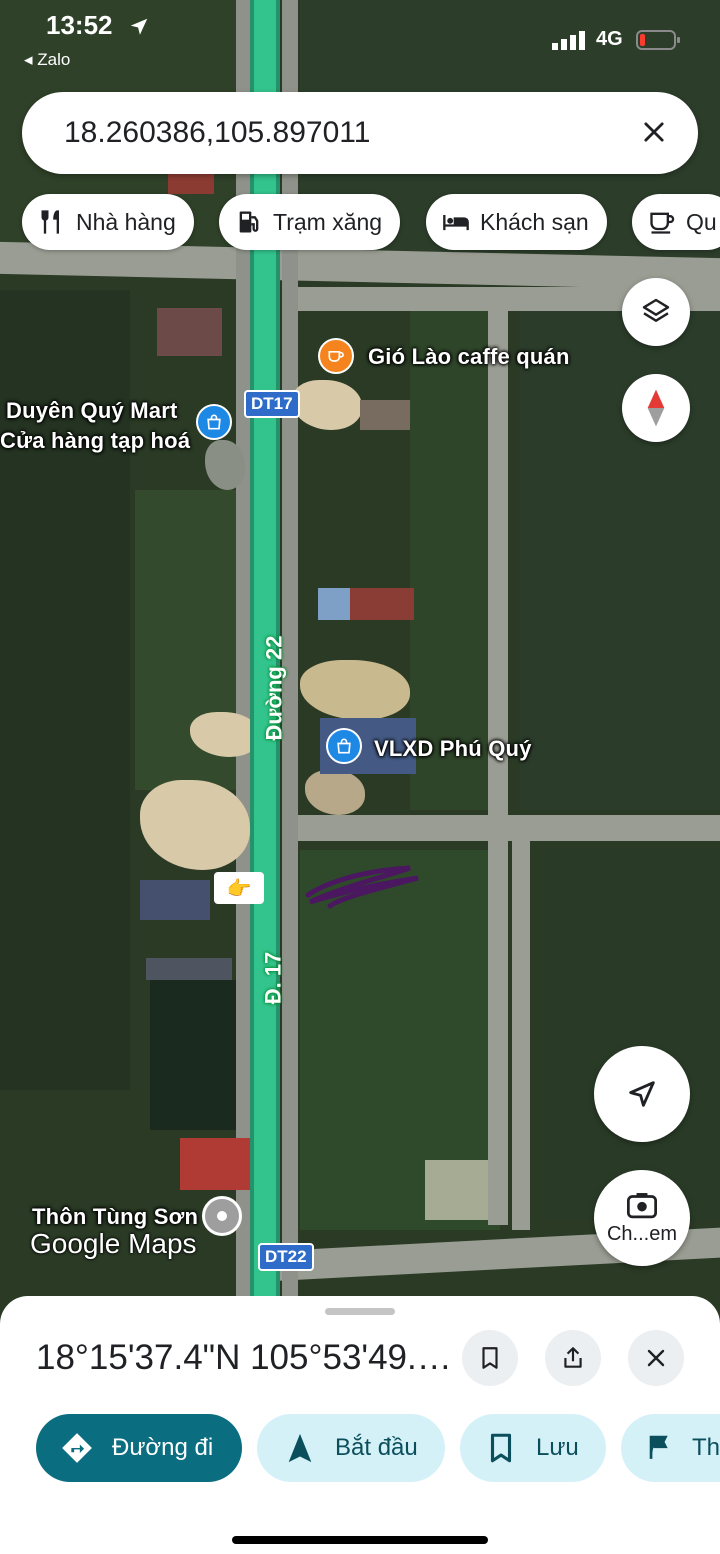 The height and width of the screenshot is (1554, 720). Describe the element at coordinates (705, 1447) in the screenshot. I see `action-label: Th` at that location.